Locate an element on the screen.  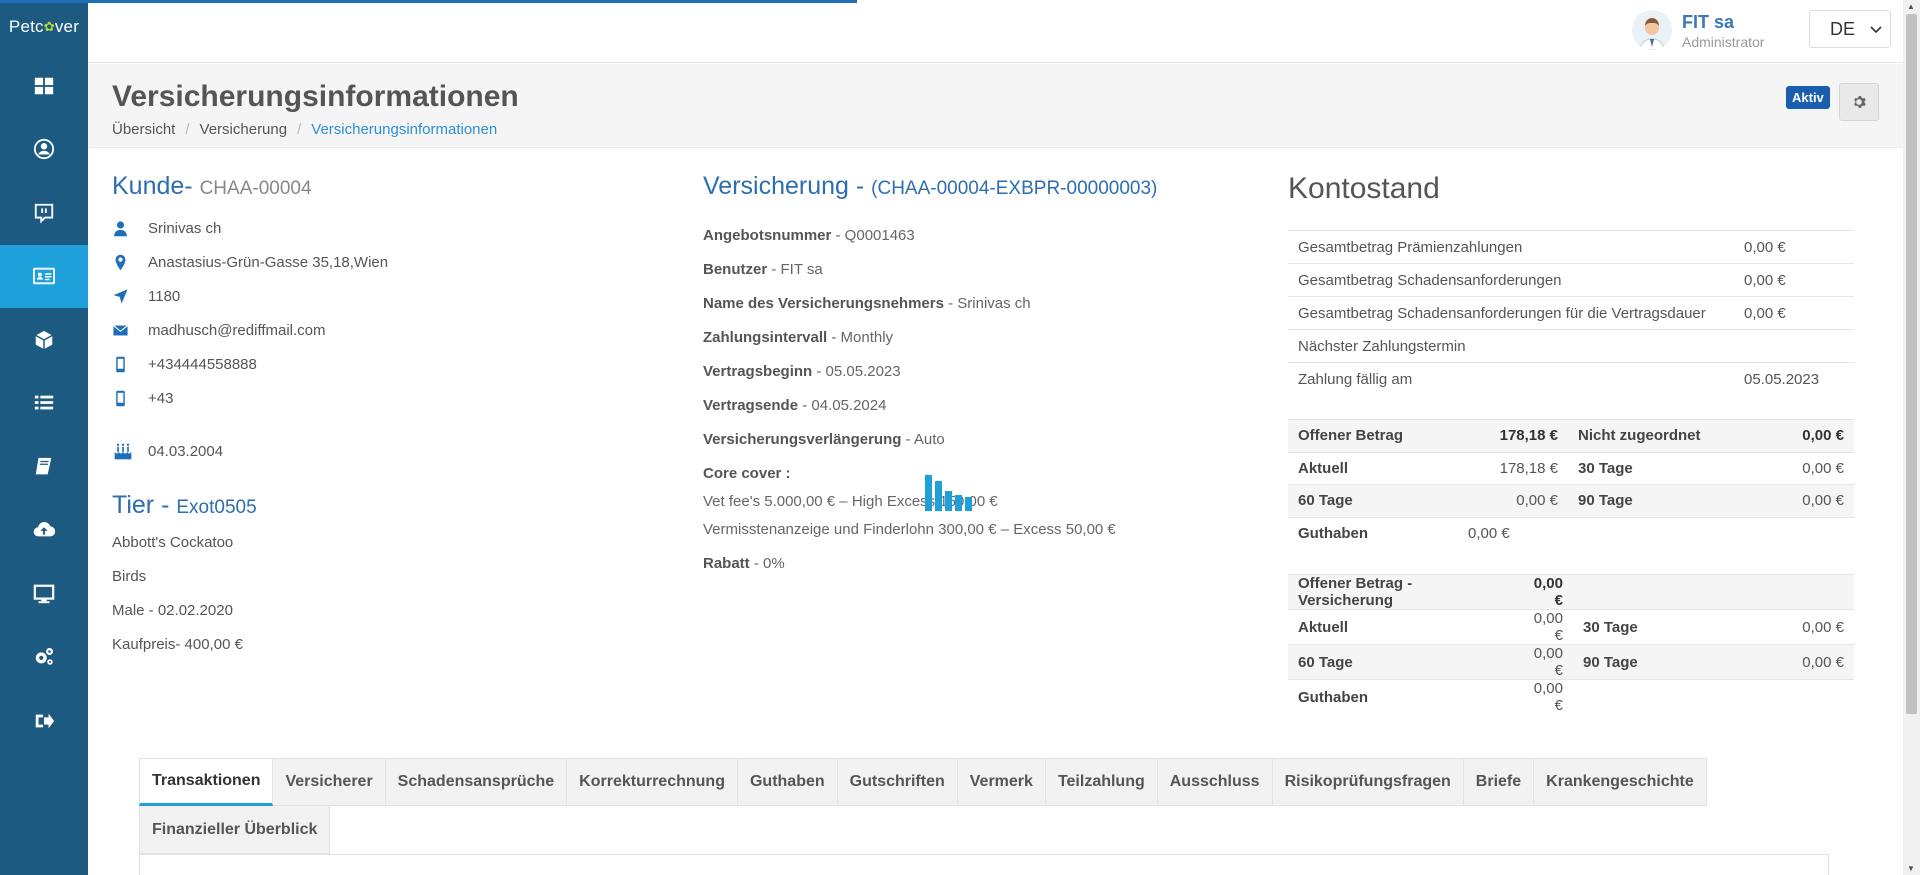
pet-heading: Tier - Exot0505 is located at coordinates (184, 505).